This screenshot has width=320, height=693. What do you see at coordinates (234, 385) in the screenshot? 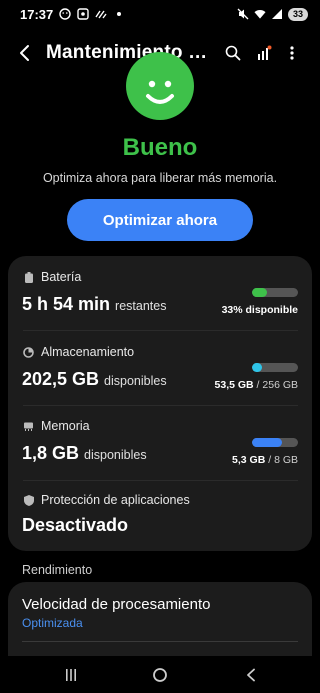
I see `storage-used: 53,5 GB` at bounding box center [234, 385].